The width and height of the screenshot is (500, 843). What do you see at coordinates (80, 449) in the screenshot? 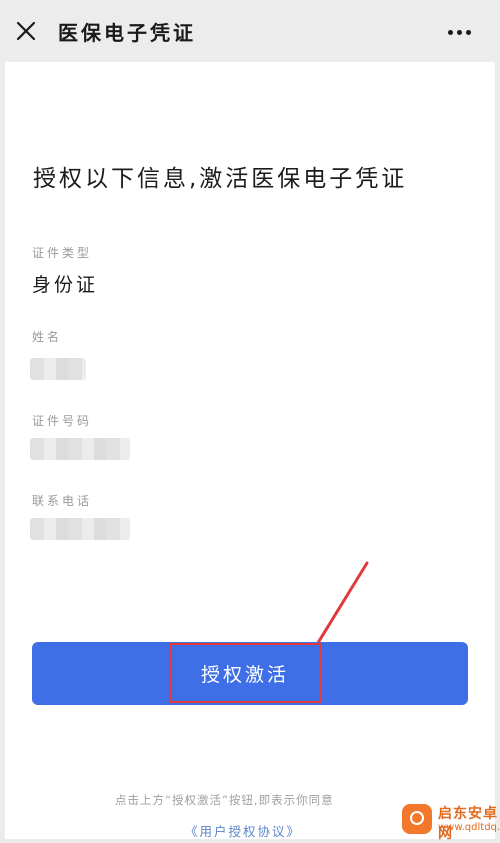
I see `field-value-id-number-redacted` at bounding box center [80, 449].